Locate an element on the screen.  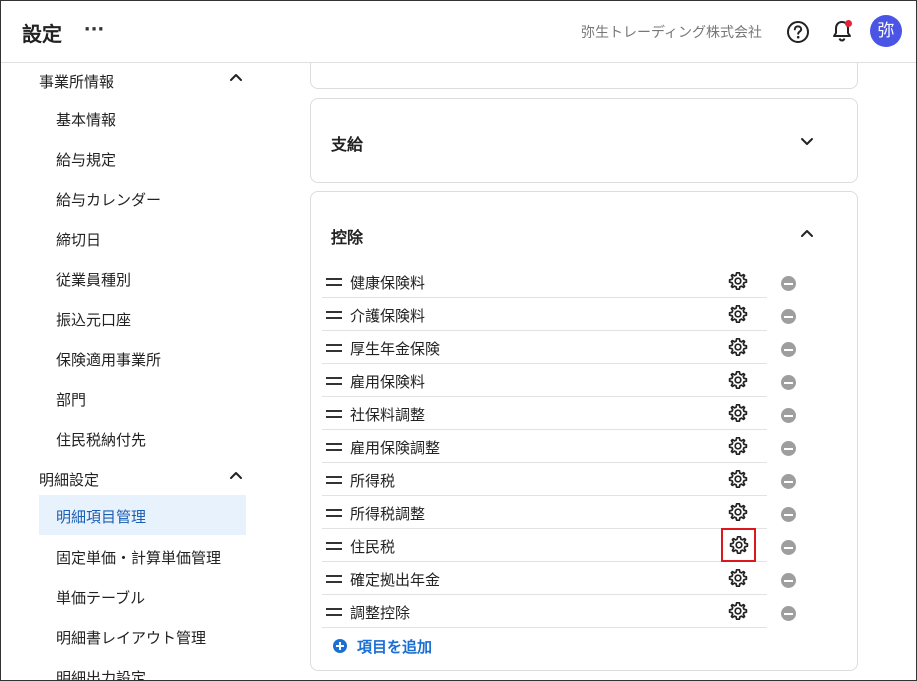
sidebar-item-insured-office: 保険適用事業所 is located at coordinates (142, 358).